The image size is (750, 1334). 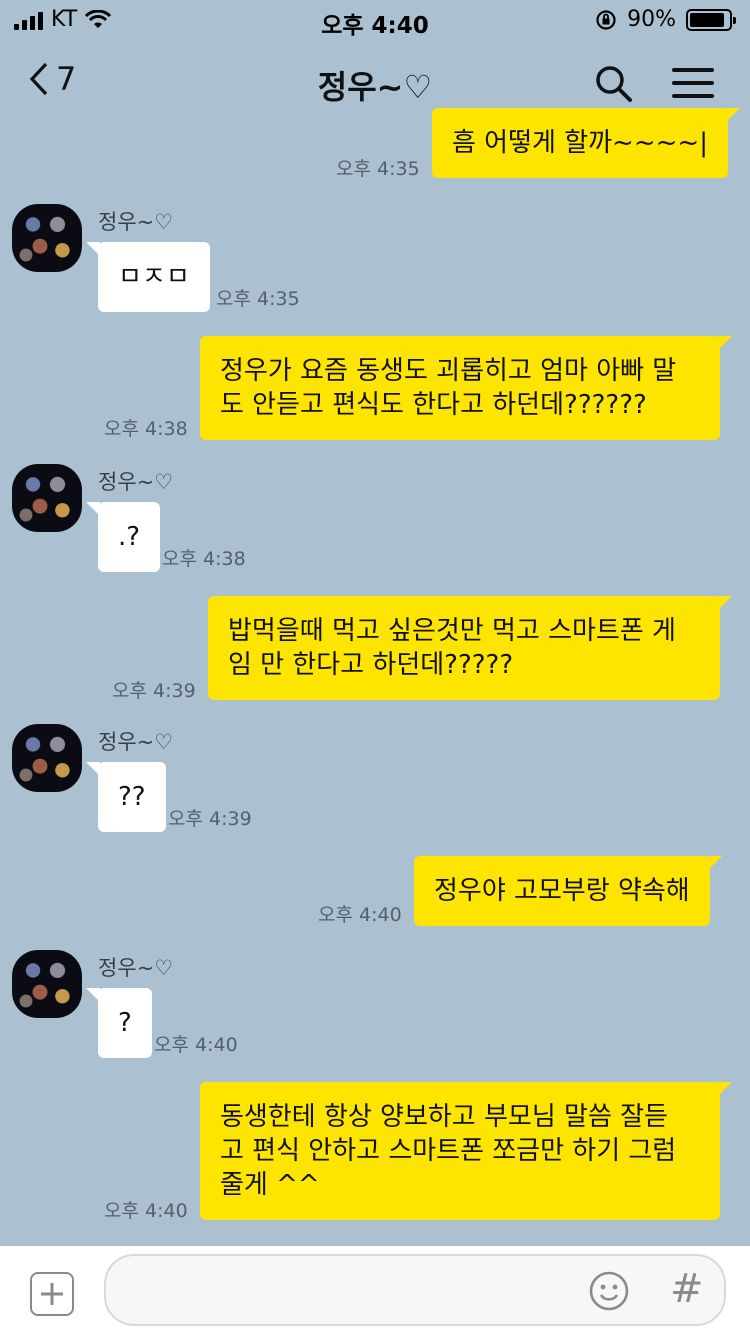 I want to click on message-bubble: ??, so click(x=126, y=797).